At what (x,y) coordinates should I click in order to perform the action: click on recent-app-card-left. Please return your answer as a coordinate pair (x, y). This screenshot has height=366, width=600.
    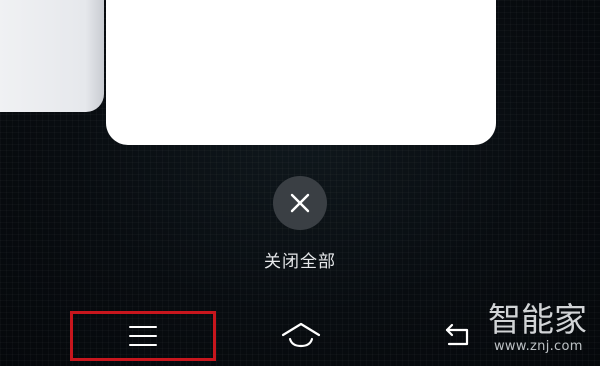
    Looking at the image, I should click on (52, 56).